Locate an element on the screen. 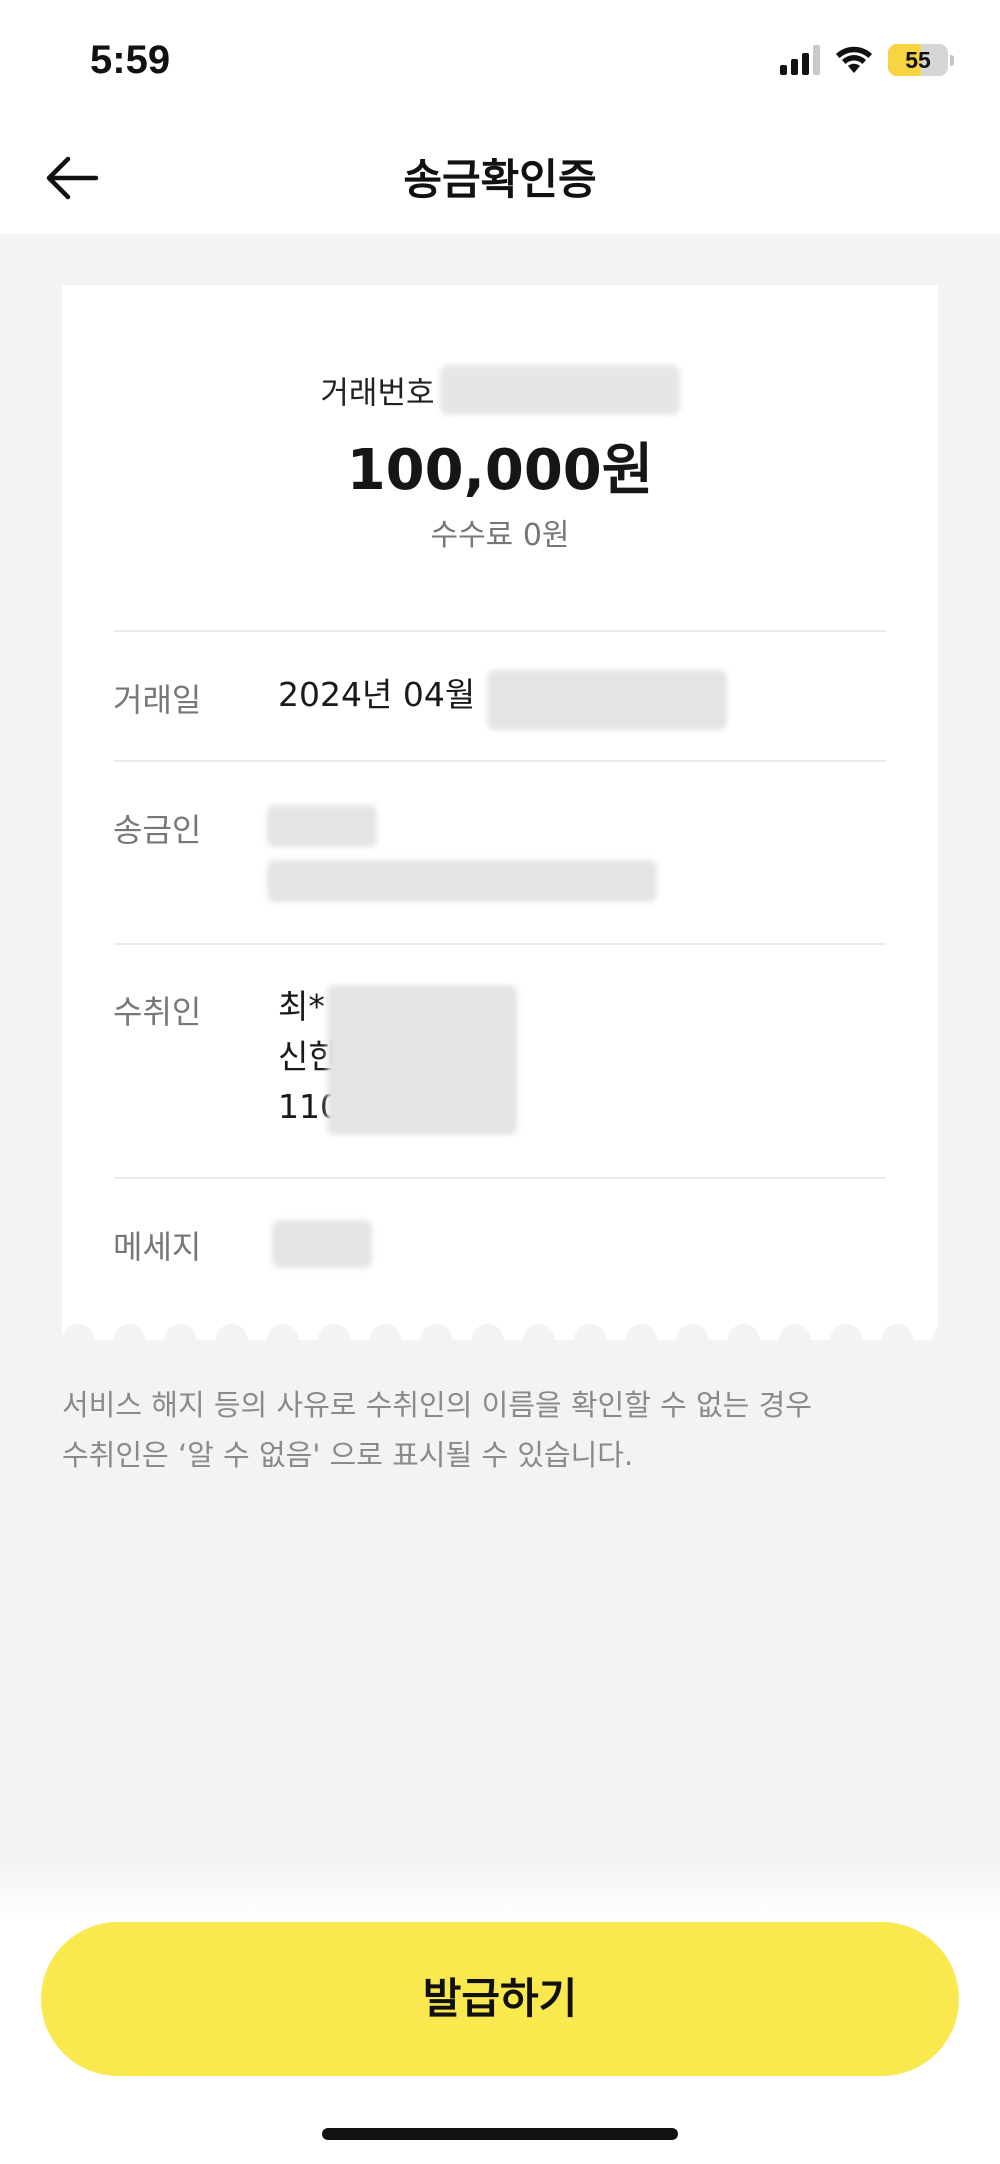 The width and height of the screenshot is (1000, 2164). home-indicator is located at coordinates (500, 2134).